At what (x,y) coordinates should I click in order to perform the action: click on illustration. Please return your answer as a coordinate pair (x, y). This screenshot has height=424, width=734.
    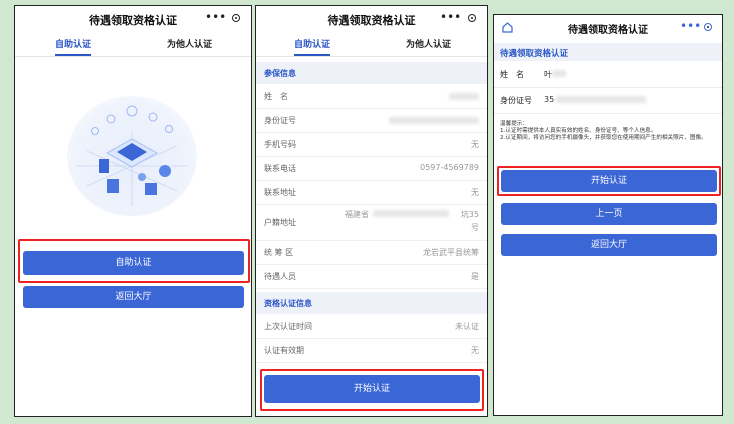
    Looking at the image, I should click on (132, 156).